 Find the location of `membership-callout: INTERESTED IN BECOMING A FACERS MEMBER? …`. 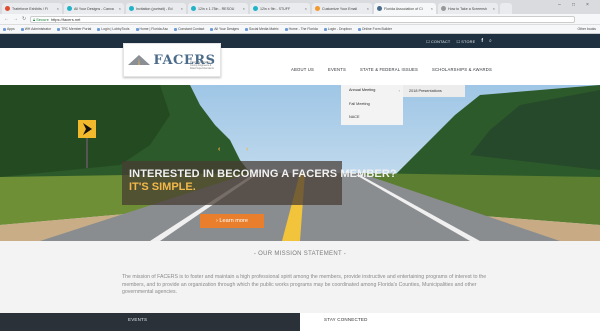

membership-callout: INTERESTED IN BECOMING A FACERS MEMBER? … is located at coordinates (259, 183).